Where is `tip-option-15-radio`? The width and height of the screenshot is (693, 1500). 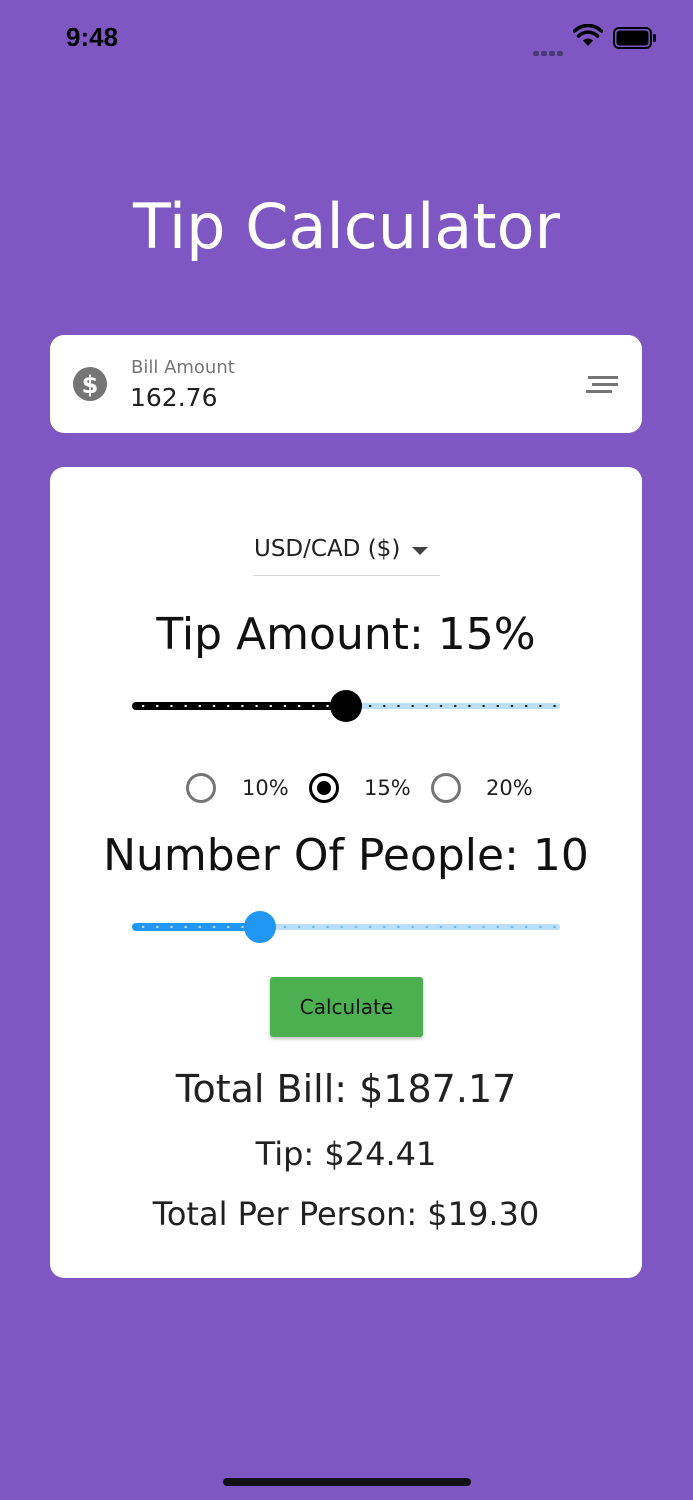 tip-option-15-radio is located at coordinates (324, 788).